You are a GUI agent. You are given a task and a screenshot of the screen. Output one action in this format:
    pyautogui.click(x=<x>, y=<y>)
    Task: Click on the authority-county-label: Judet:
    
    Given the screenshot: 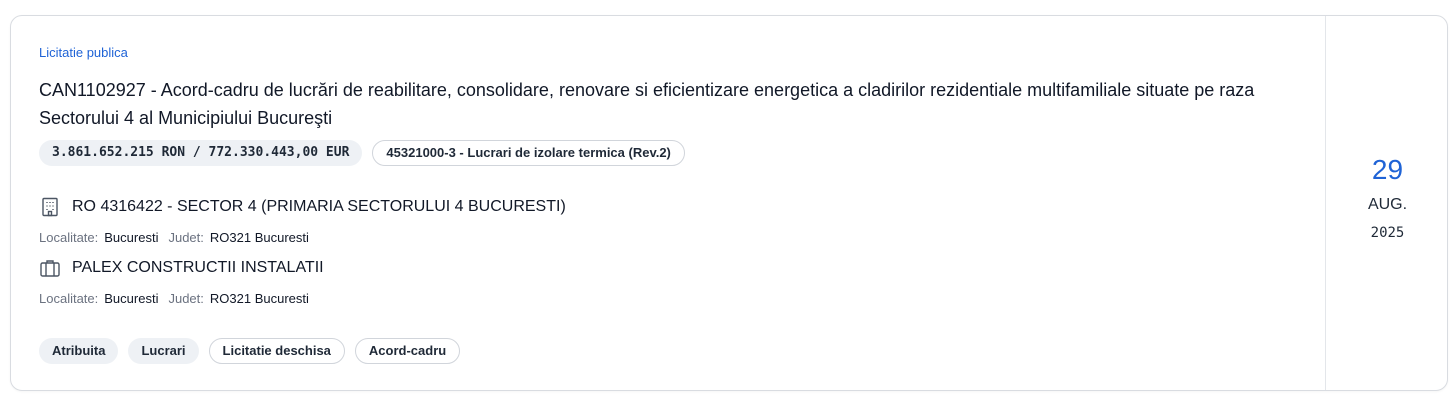 What is the action you would take?
    pyautogui.click(x=186, y=237)
    